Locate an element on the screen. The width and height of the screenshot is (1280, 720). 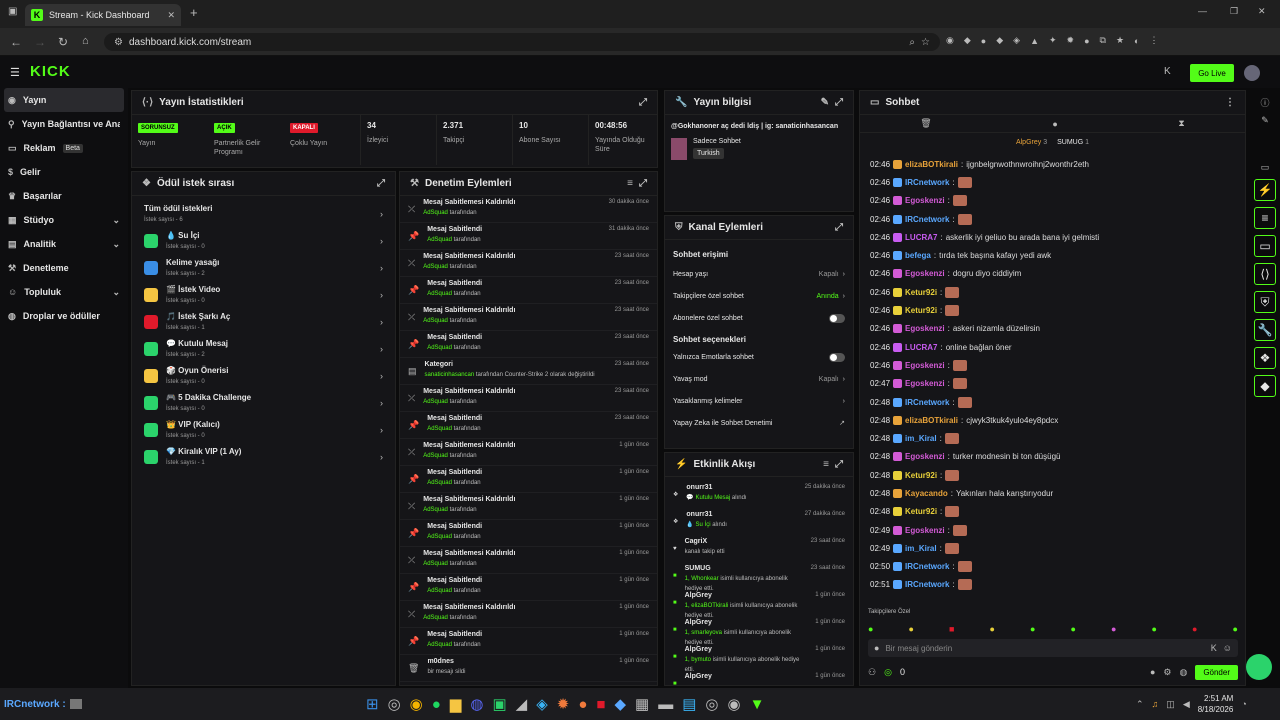
chat-message: 02:46 Ketur92i: is located at coordinates (1052, 292).